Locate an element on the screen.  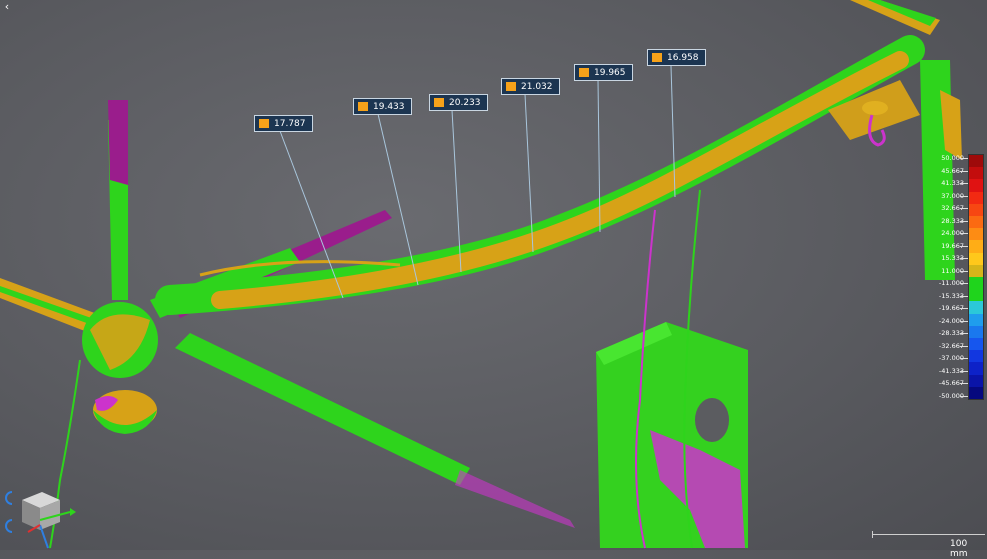
callout-value: 19.965 is located at coordinates (610, 72).